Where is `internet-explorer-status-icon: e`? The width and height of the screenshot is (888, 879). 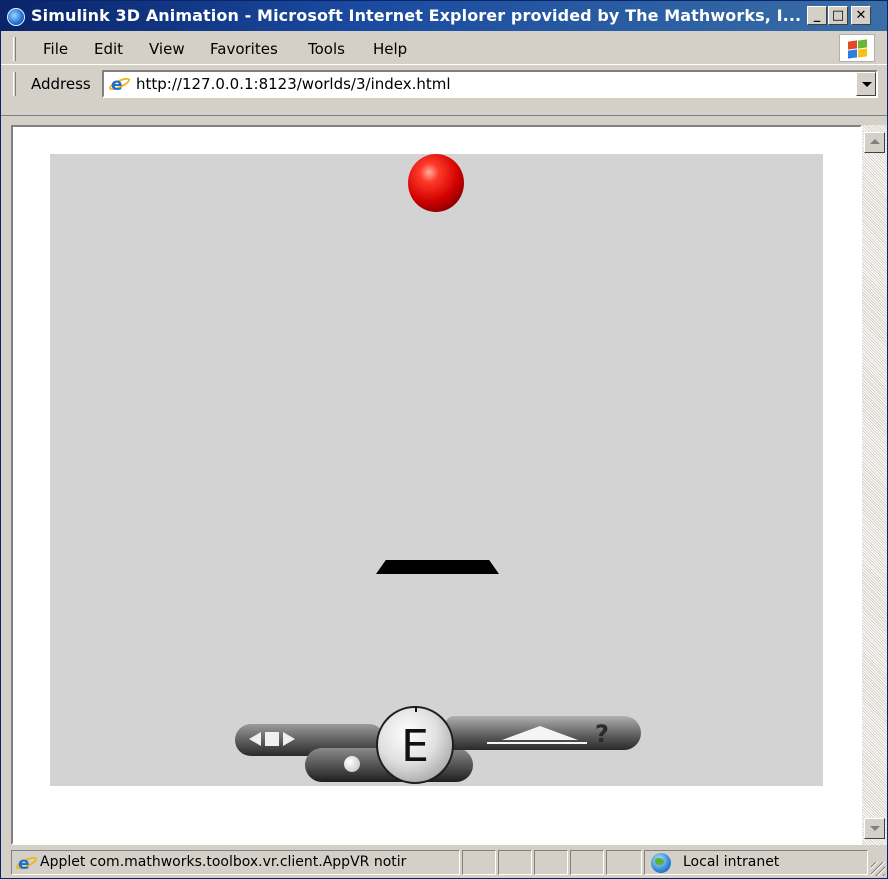
internet-explorer-status-icon: e is located at coordinates (26, 863).